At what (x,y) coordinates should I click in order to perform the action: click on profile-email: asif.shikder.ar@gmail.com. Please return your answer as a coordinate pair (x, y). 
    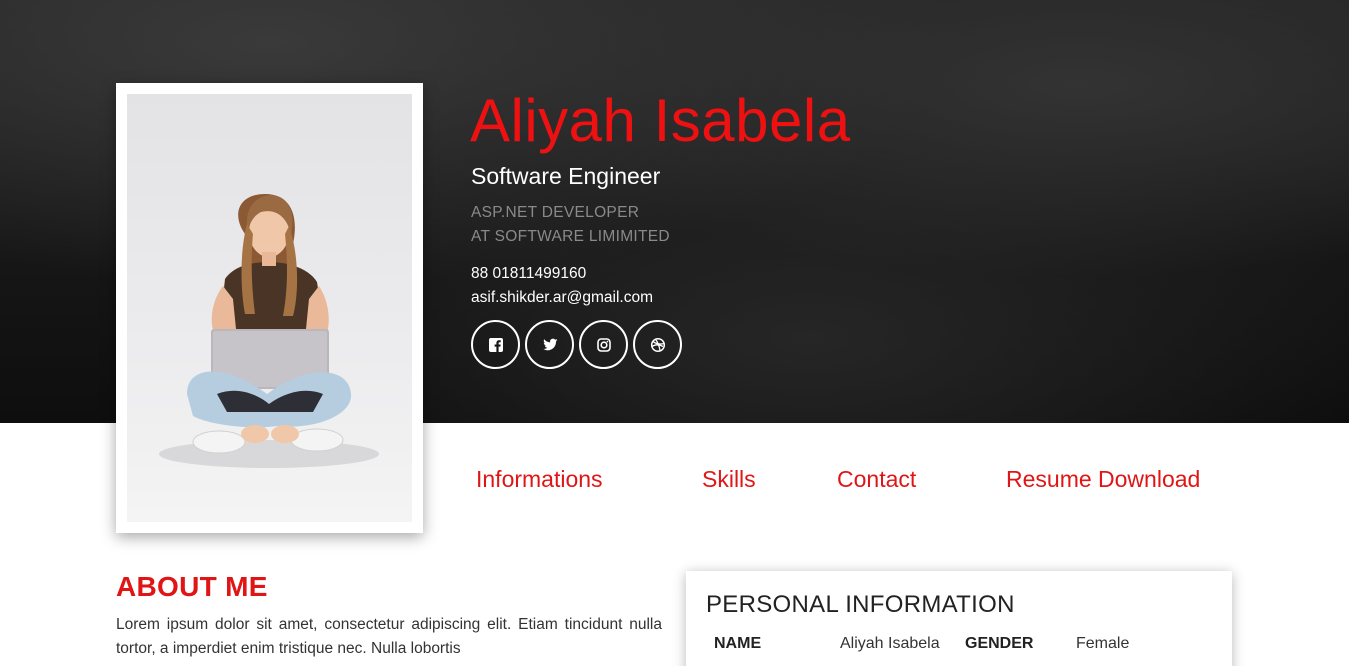
    Looking at the image, I should click on (562, 298).